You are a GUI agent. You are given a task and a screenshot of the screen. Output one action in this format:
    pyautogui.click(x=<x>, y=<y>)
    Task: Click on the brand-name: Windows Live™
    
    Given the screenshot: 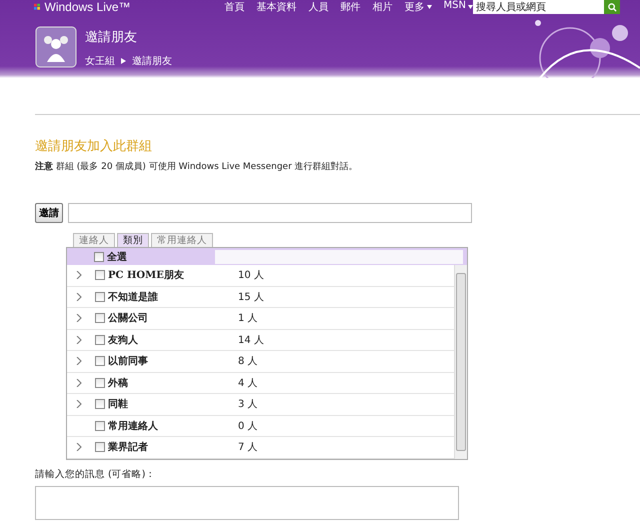 What is the action you would take?
    pyautogui.click(x=87, y=7)
    